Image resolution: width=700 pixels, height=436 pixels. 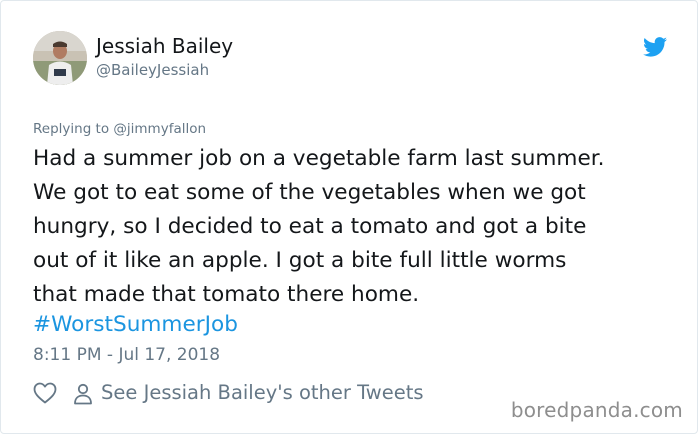 I want to click on watermark: boredpanda.com, so click(x=596, y=410).